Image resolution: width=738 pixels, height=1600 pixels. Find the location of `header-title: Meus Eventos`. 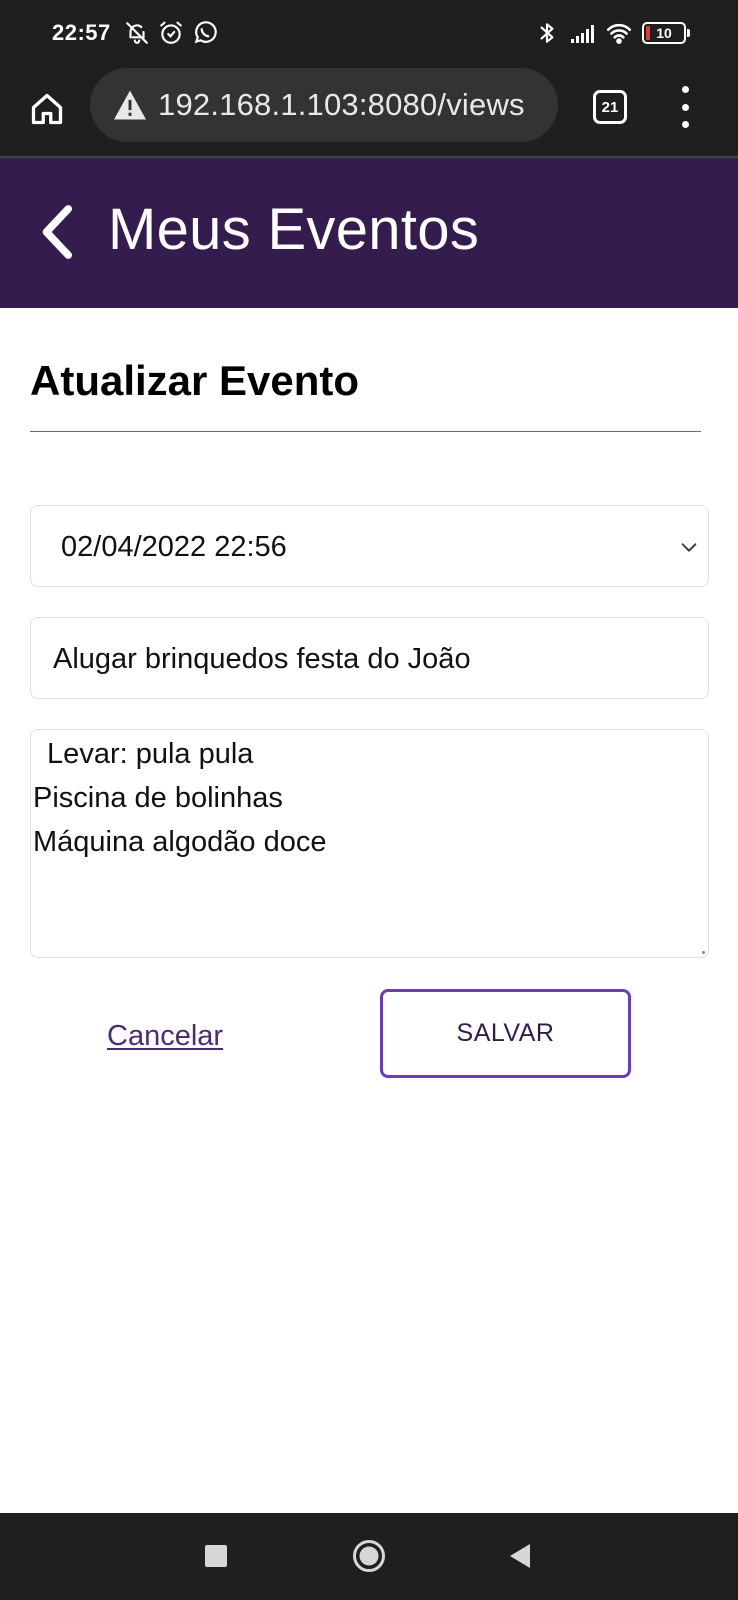

header-title: Meus Eventos is located at coordinates (294, 229).